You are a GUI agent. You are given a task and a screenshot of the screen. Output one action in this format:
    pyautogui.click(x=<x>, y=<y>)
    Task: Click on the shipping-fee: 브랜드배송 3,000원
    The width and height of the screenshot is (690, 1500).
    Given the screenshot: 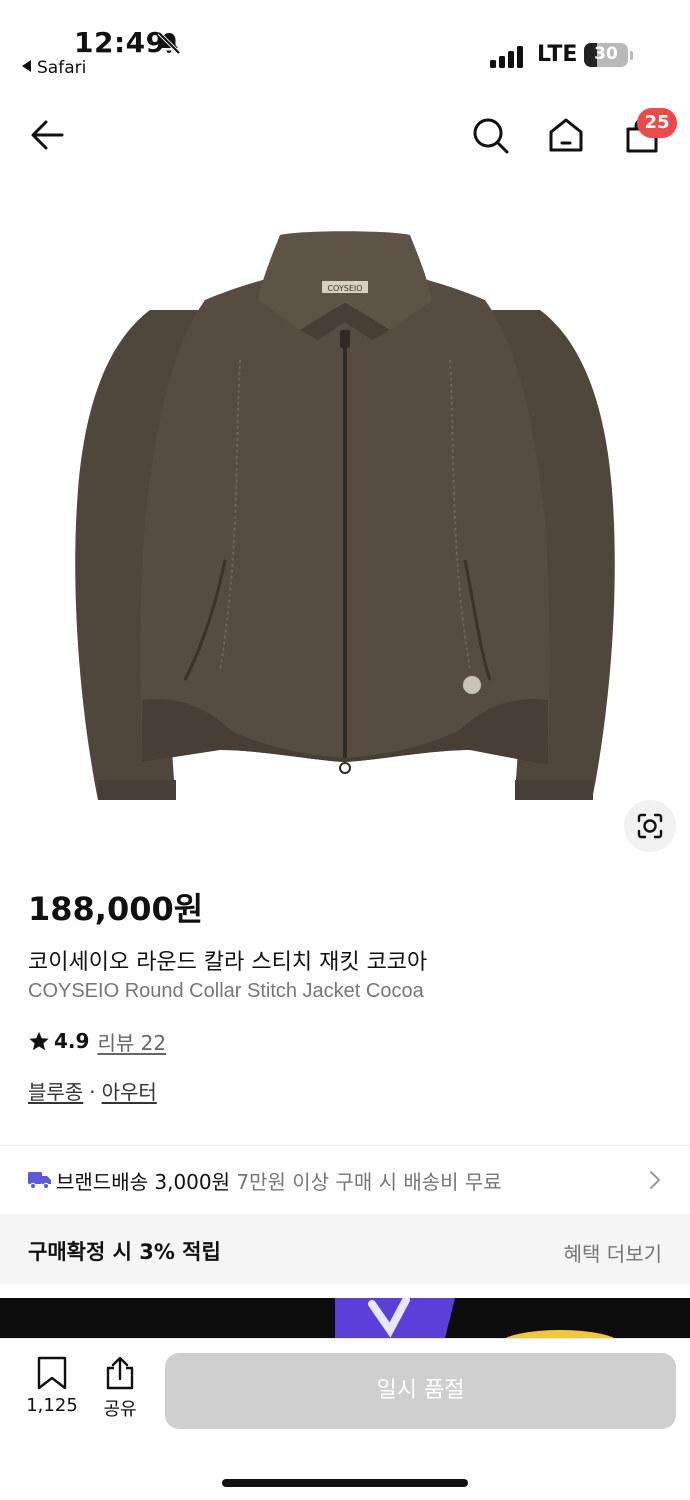 What is the action you would take?
    pyautogui.click(x=143, y=1182)
    